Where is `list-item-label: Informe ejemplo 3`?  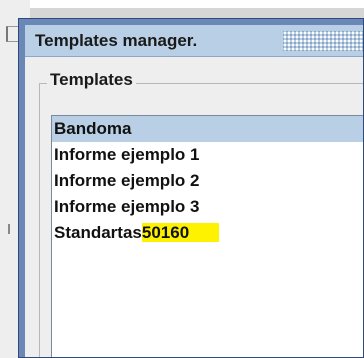
list-item-label: Informe ejemplo 3 is located at coordinates (127, 206).